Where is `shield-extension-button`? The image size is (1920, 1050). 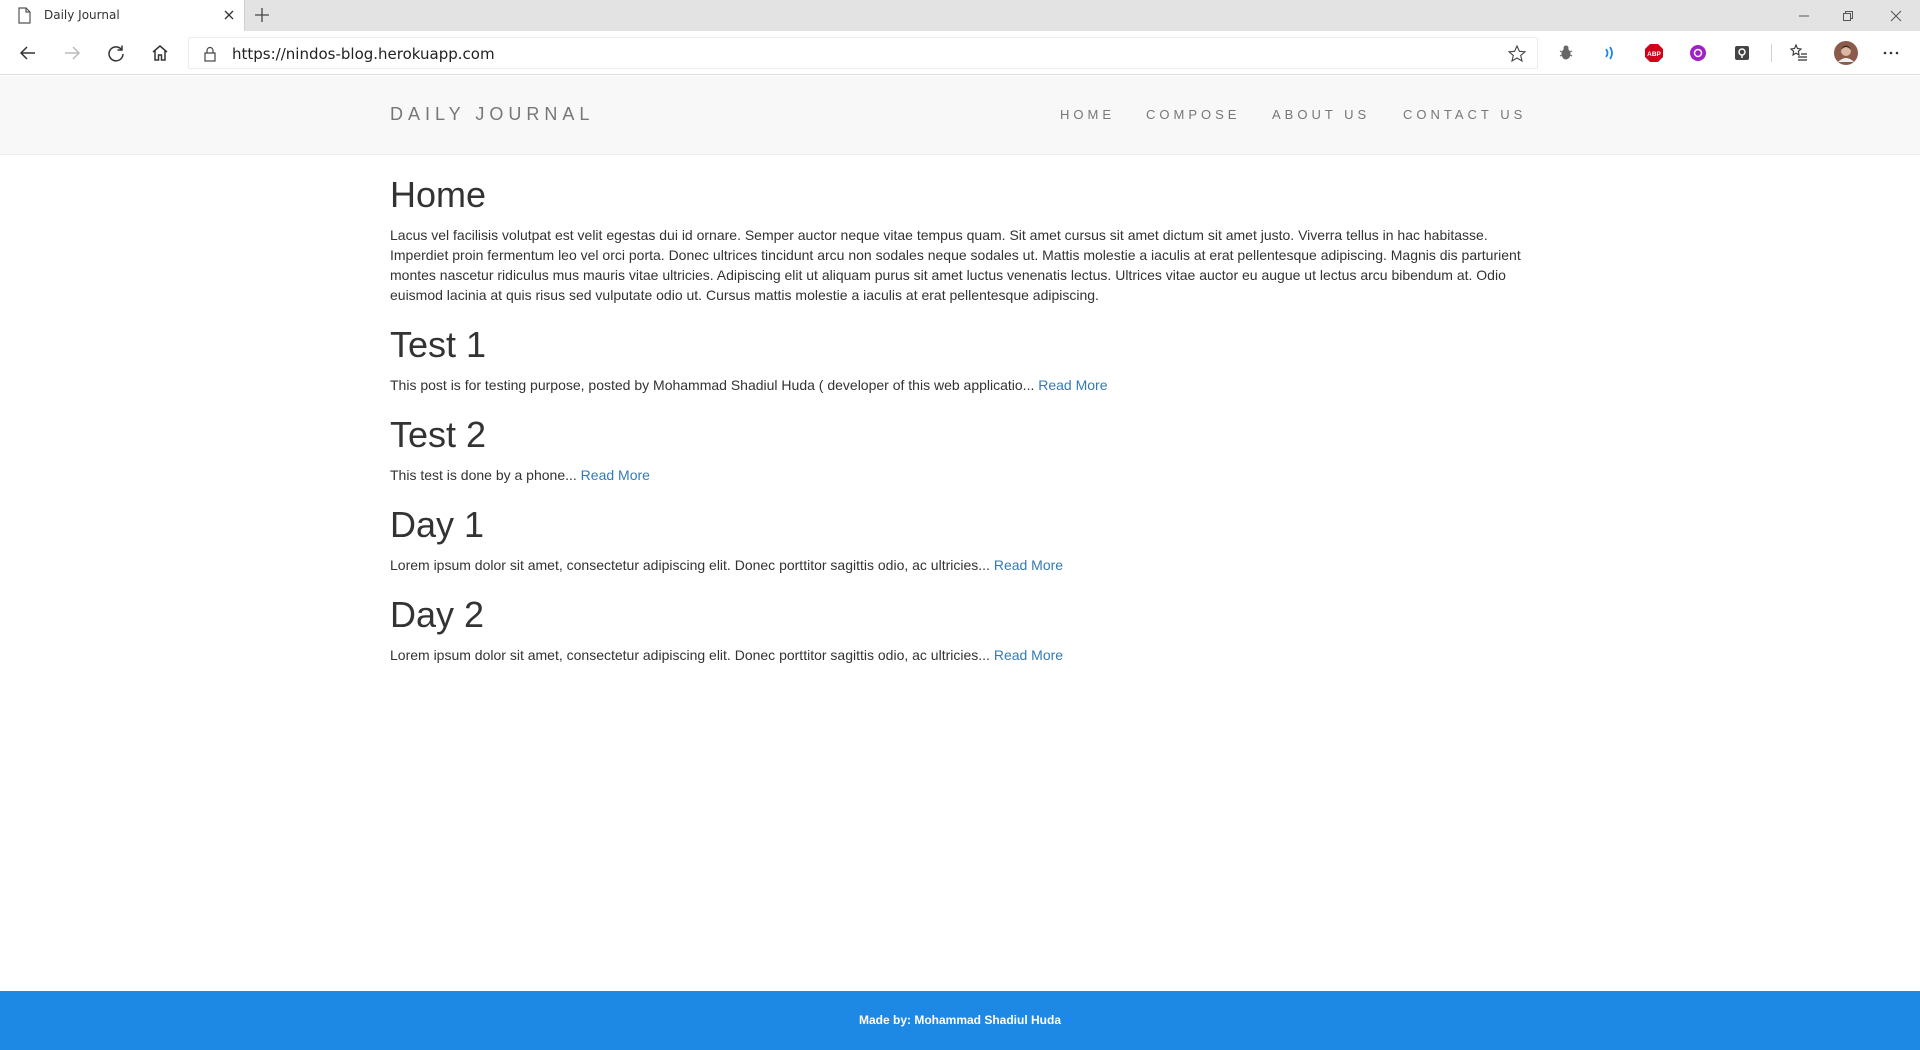 shield-extension-button is located at coordinates (1742, 53).